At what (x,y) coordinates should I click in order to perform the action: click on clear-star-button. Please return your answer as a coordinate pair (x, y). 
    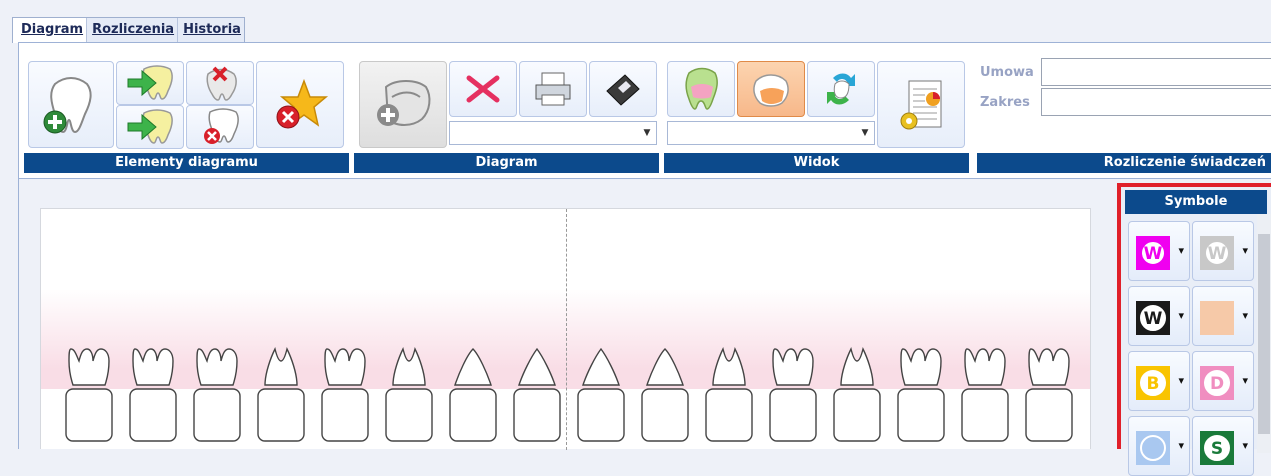
    Looking at the image, I should click on (300, 104).